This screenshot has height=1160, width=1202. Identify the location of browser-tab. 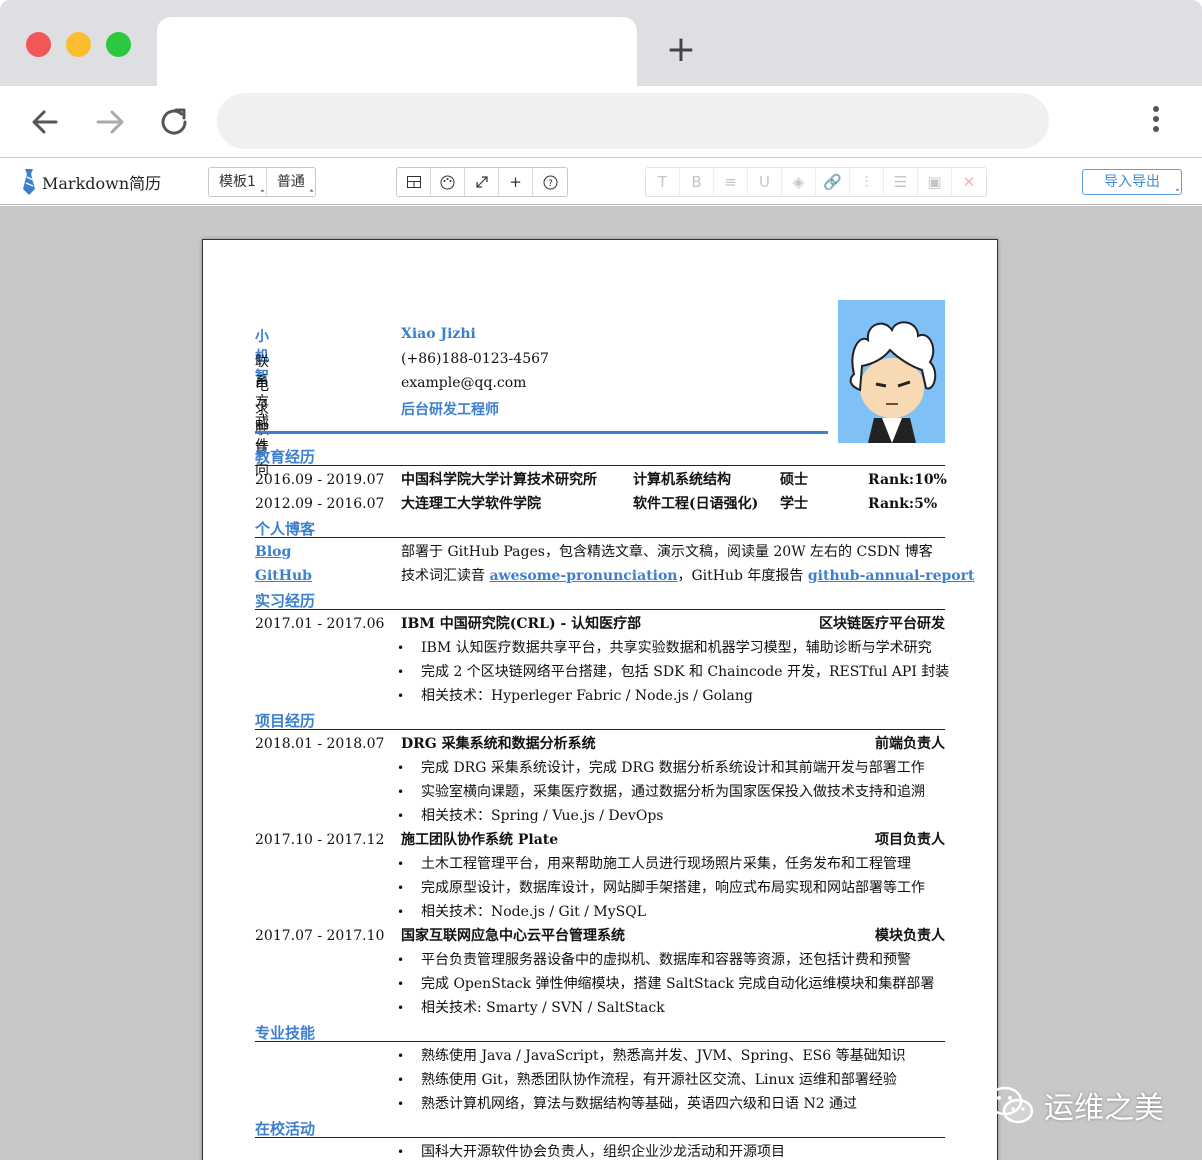
(397, 51).